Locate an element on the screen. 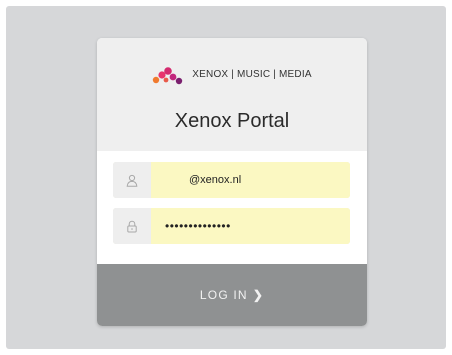 The image size is (452, 355). password-field: •••••••••••••• is located at coordinates (231, 226).